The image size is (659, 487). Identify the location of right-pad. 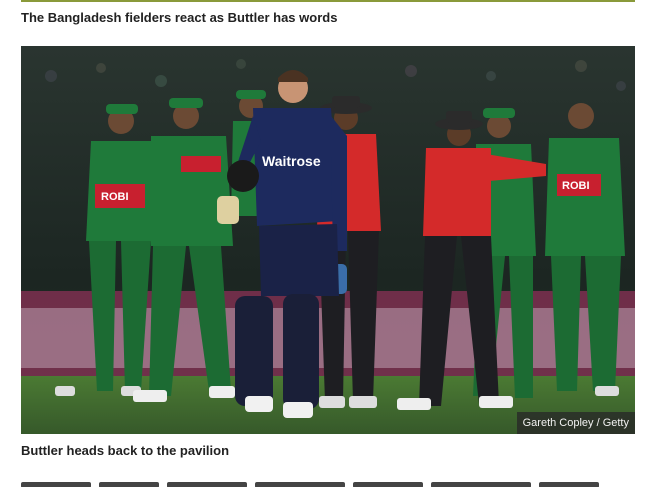
(301, 351).